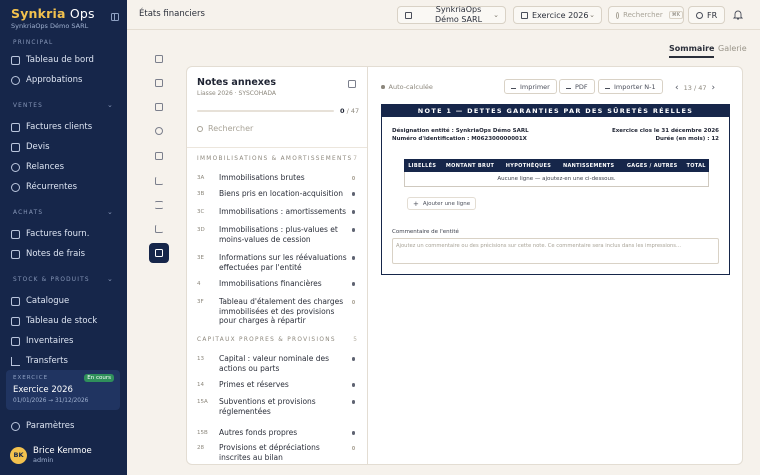  Describe the element at coordinates (262, 177) in the screenshot. I see `note-label: Immobilisations brutes` at that location.